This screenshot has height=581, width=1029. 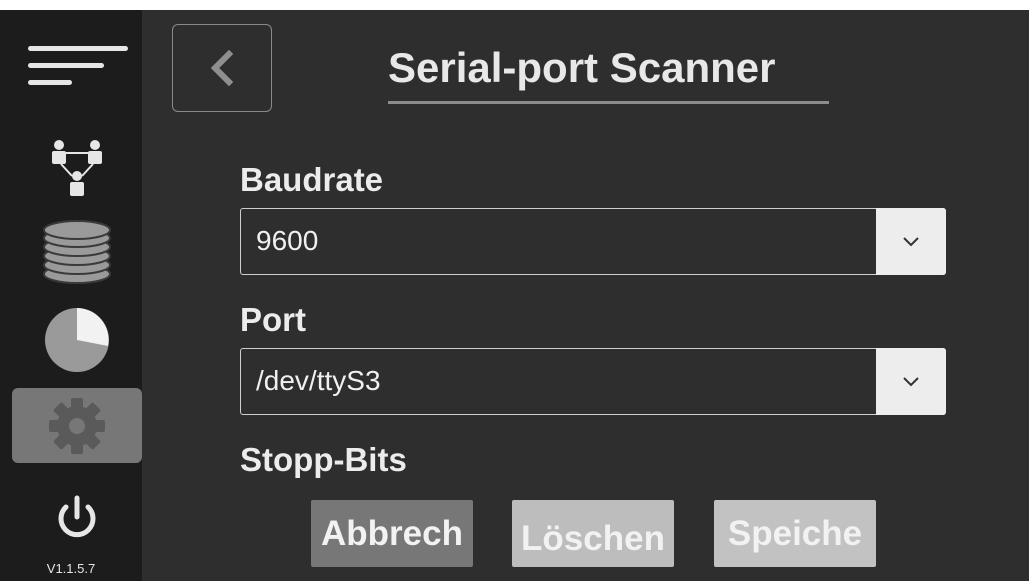 I want to click on menu-button, so click(x=77, y=62).